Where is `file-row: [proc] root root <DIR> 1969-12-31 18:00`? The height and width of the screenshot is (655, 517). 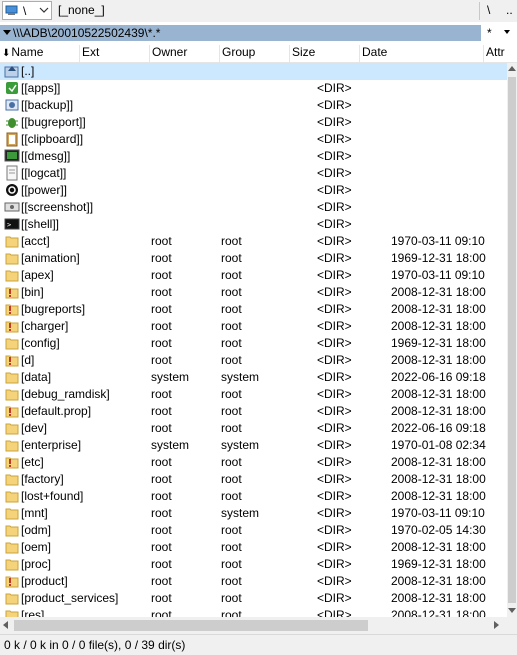
file-row: [proc] root root <DIR> 1969-12-31 18:00 is located at coordinates (253, 564).